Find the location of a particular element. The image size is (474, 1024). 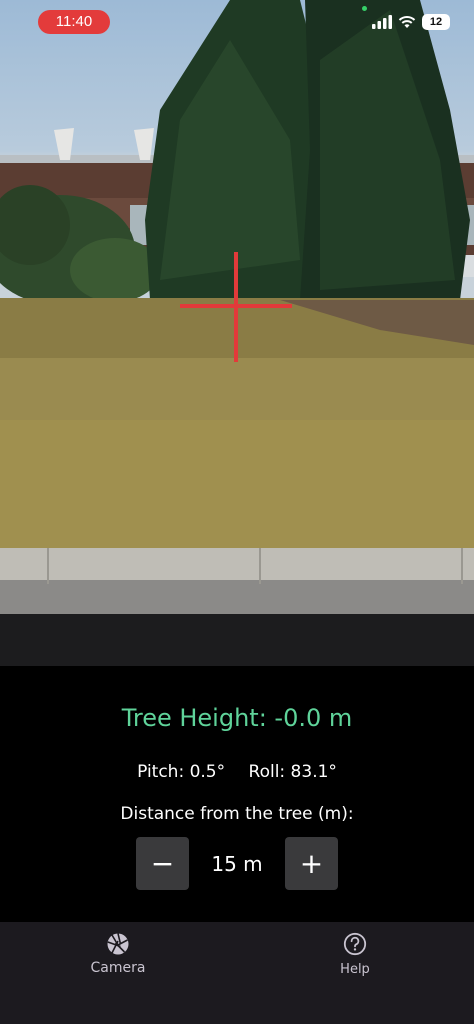

distance-value: 15 m is located at coordinates (237, 863).